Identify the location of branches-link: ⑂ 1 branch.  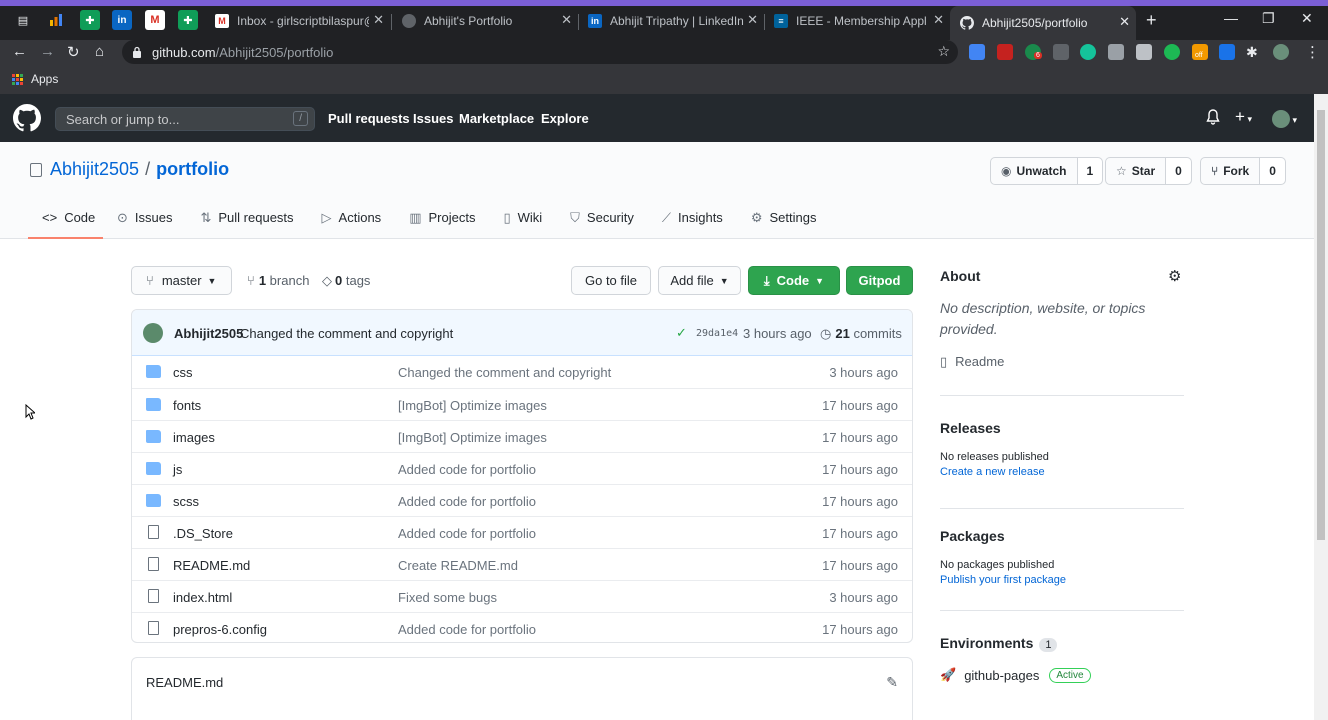
(278, 280).